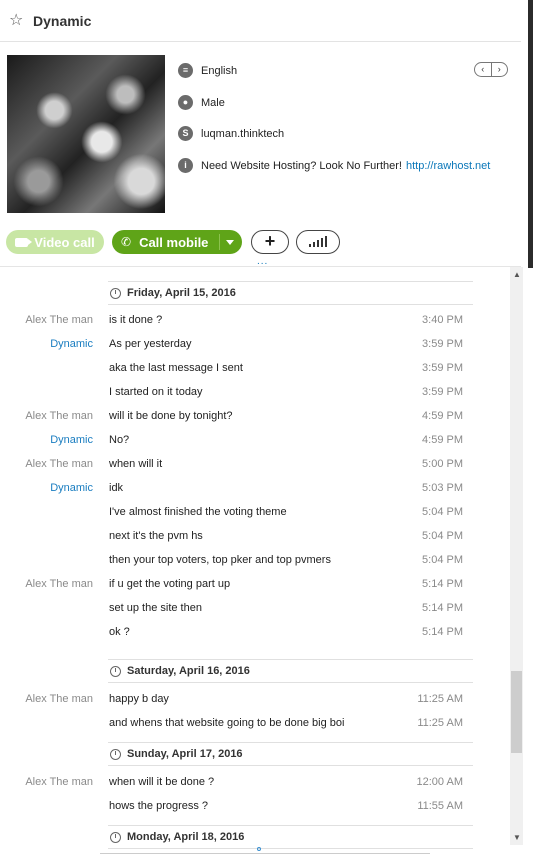 Image resolution: width=533 pixels, height=857 pixels. Describe the element at coordinates (517, 274) in the screenshot. I see `scroll-up-icon: ▲` at that location.